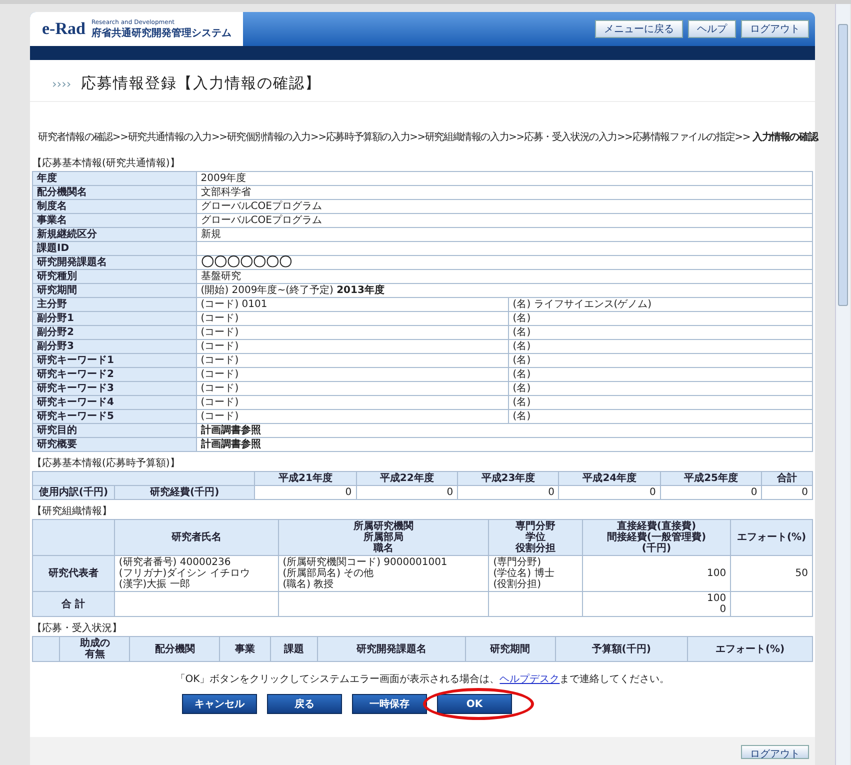  Describe the element at coordinates (77, 628) in the screenshot. I see `section-heading: 【応募・受入状況】` at that location.